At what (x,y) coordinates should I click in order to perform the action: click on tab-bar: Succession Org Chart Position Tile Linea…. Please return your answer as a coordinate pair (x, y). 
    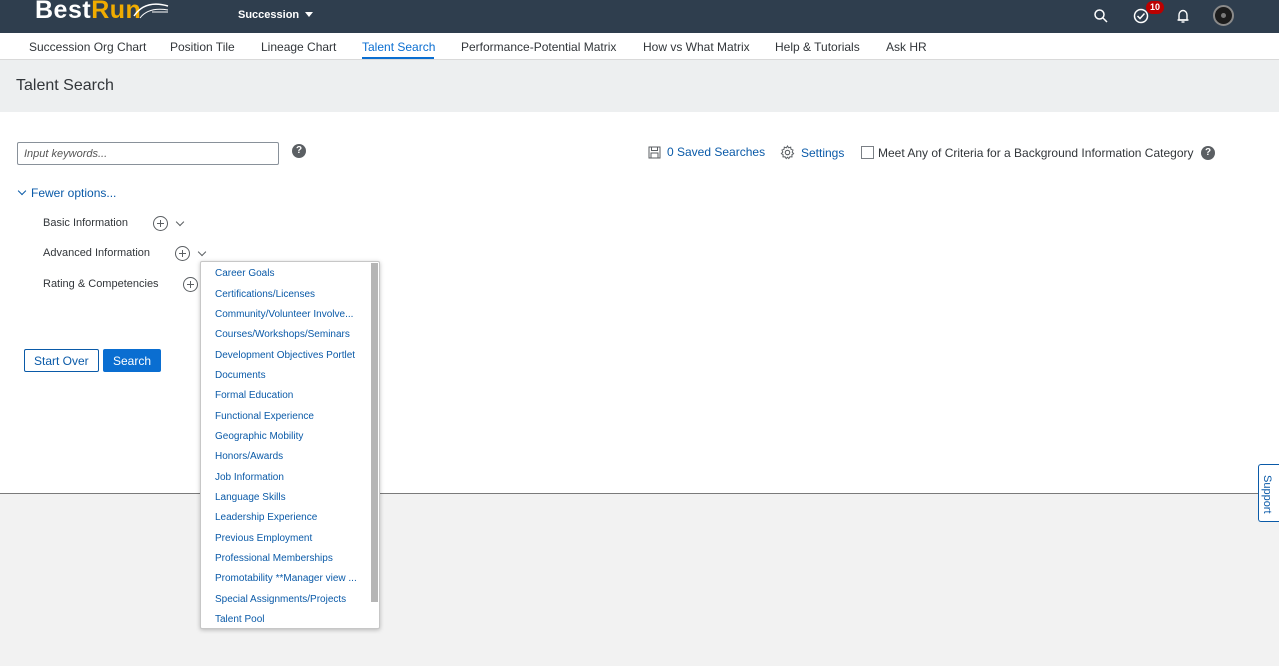
    Looking at the image, I should click on (639, 46).